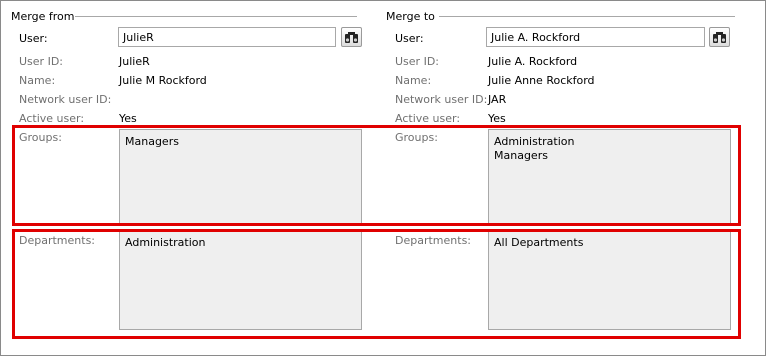 Image resolution: width=766 pixels, height=356 pixels. Describe the element at coordinates (497, 118) in the screenshot. I see `merge-to-active-value: Yes` at that location.